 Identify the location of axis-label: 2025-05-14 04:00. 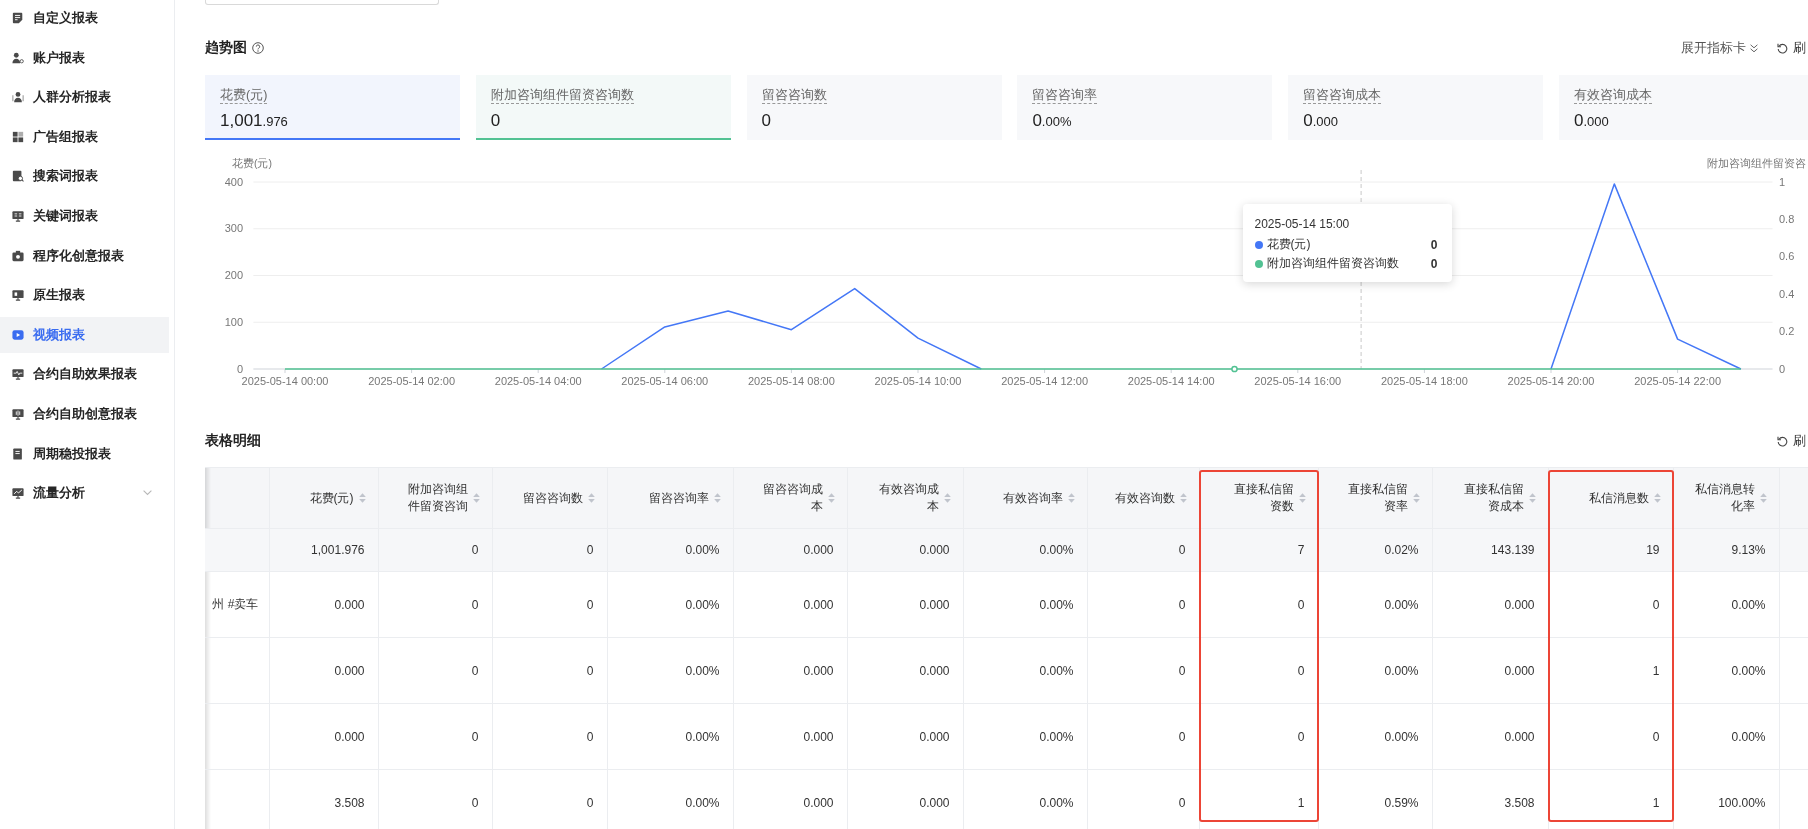
(538, 381).